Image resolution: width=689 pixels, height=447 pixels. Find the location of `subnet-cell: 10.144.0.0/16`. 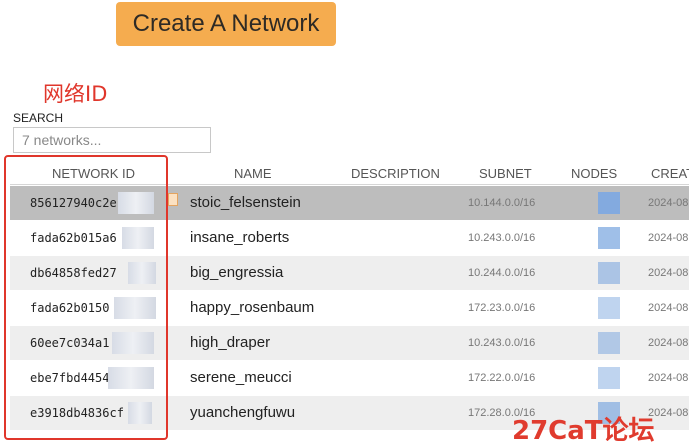

subnet-cell: 10.144.0.0/16 is located at coordinates (502, 203).